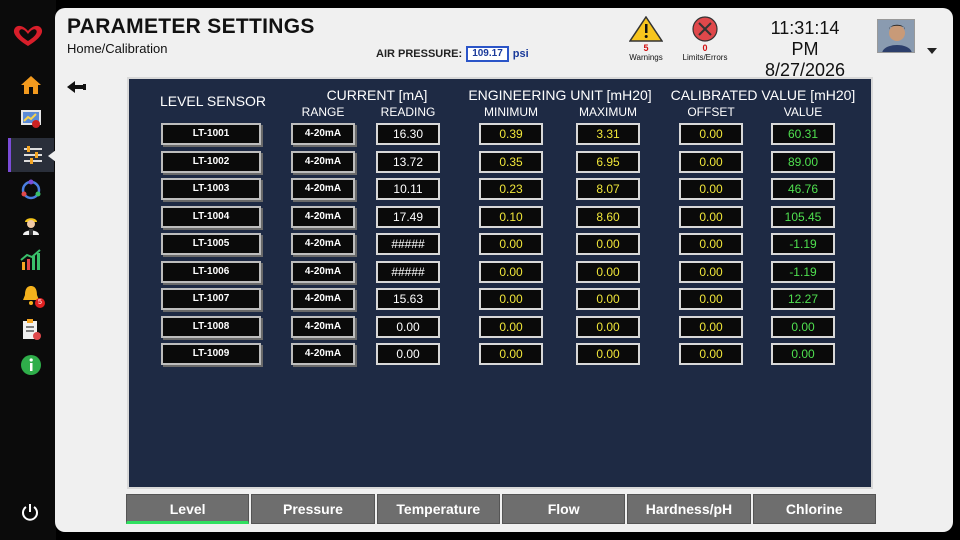 The width and height of the screenshot is (960, 540). Describe the element at coordinates (803, 216) in the screenshot. I see `calibrated-value: 105.45` at that location.